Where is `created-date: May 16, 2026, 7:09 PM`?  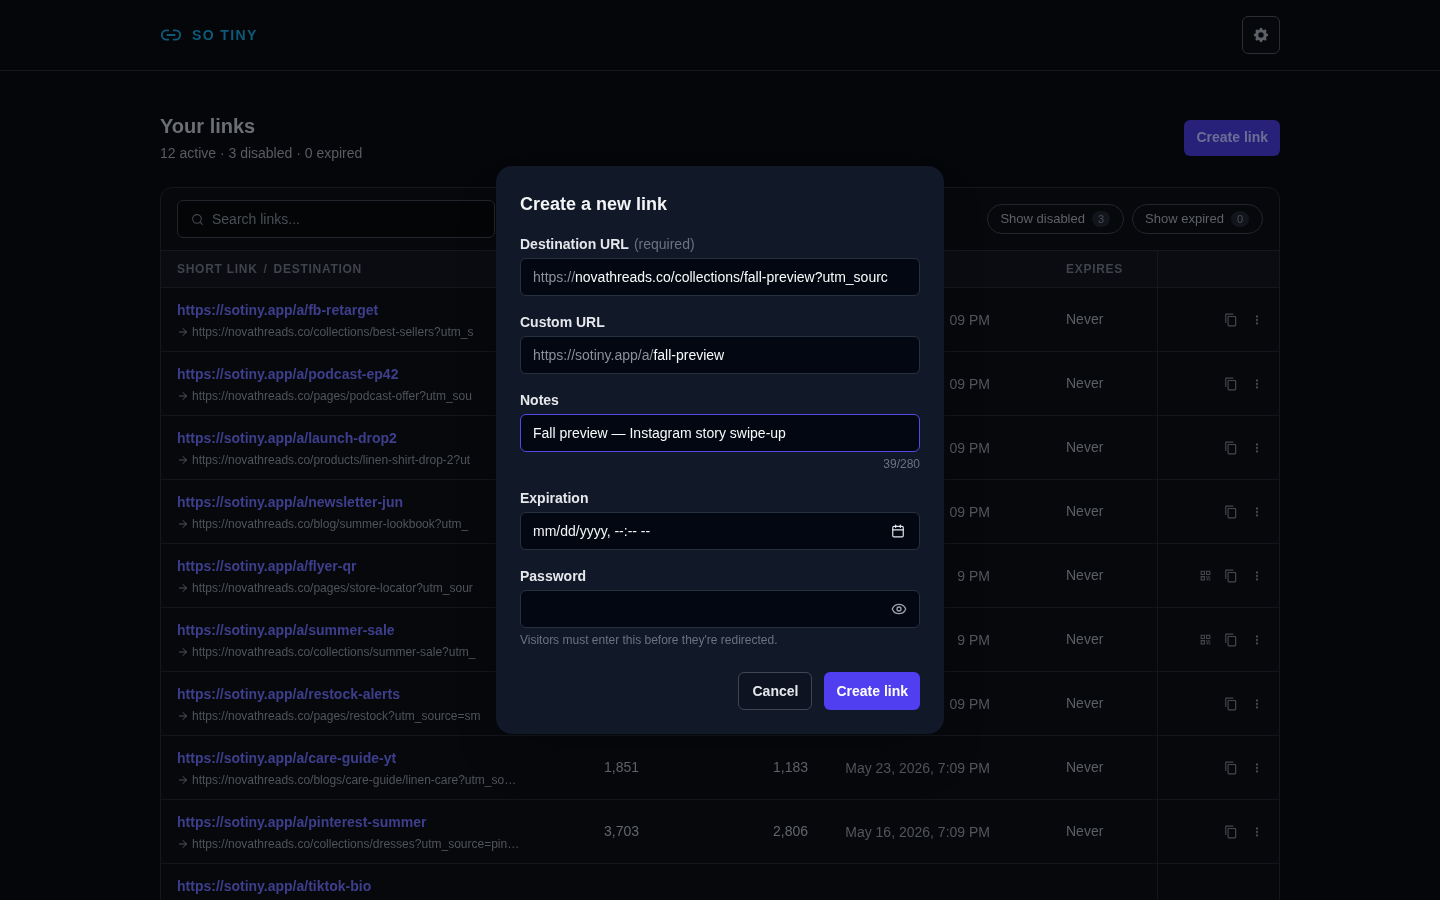
created-date: May 16, 2026, 7:09 PM is located at coordinates (917, 831).